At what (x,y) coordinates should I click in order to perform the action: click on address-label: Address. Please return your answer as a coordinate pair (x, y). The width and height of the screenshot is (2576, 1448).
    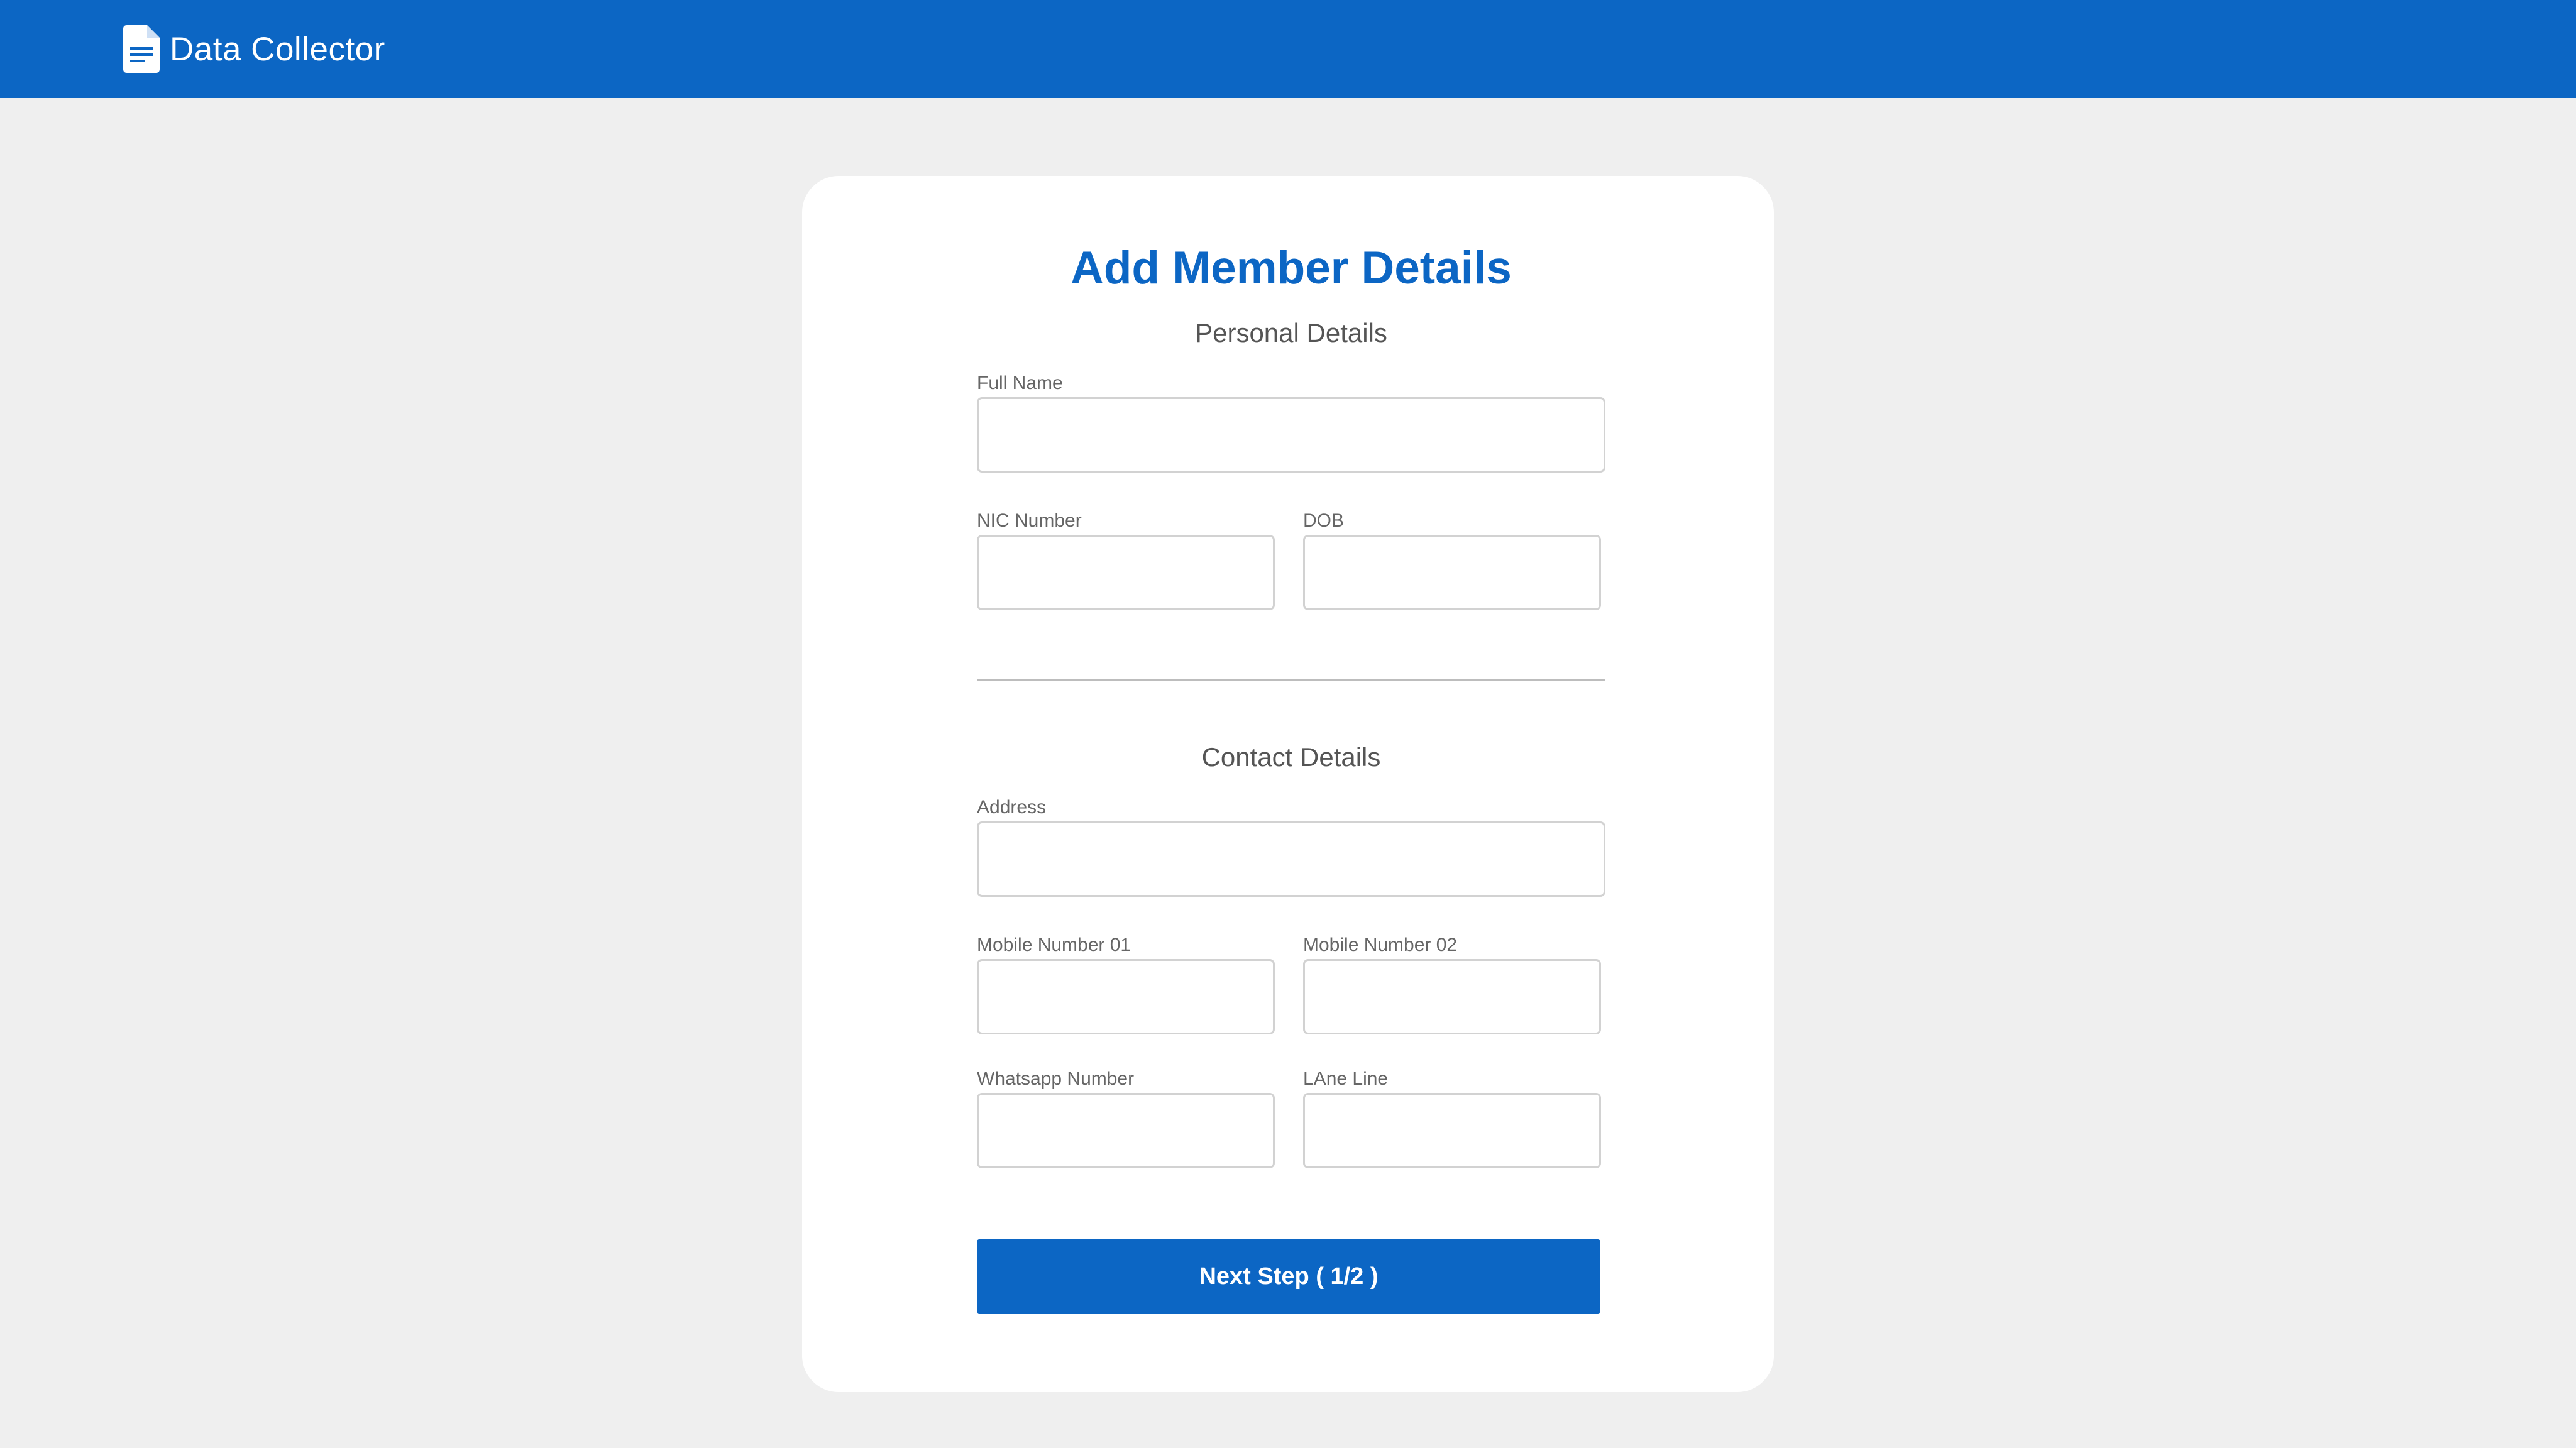
    Looking at the image, I should click on (1012, 807).